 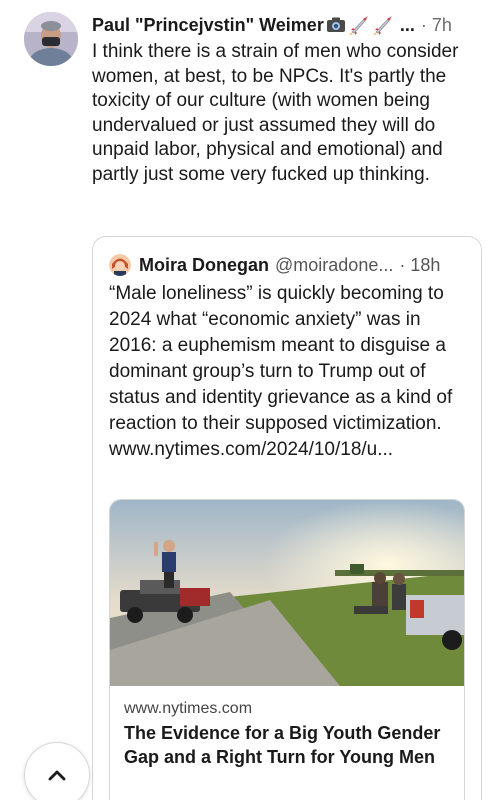 I want to click on post-timestamp: · 7h, so click(x=436, y=25).